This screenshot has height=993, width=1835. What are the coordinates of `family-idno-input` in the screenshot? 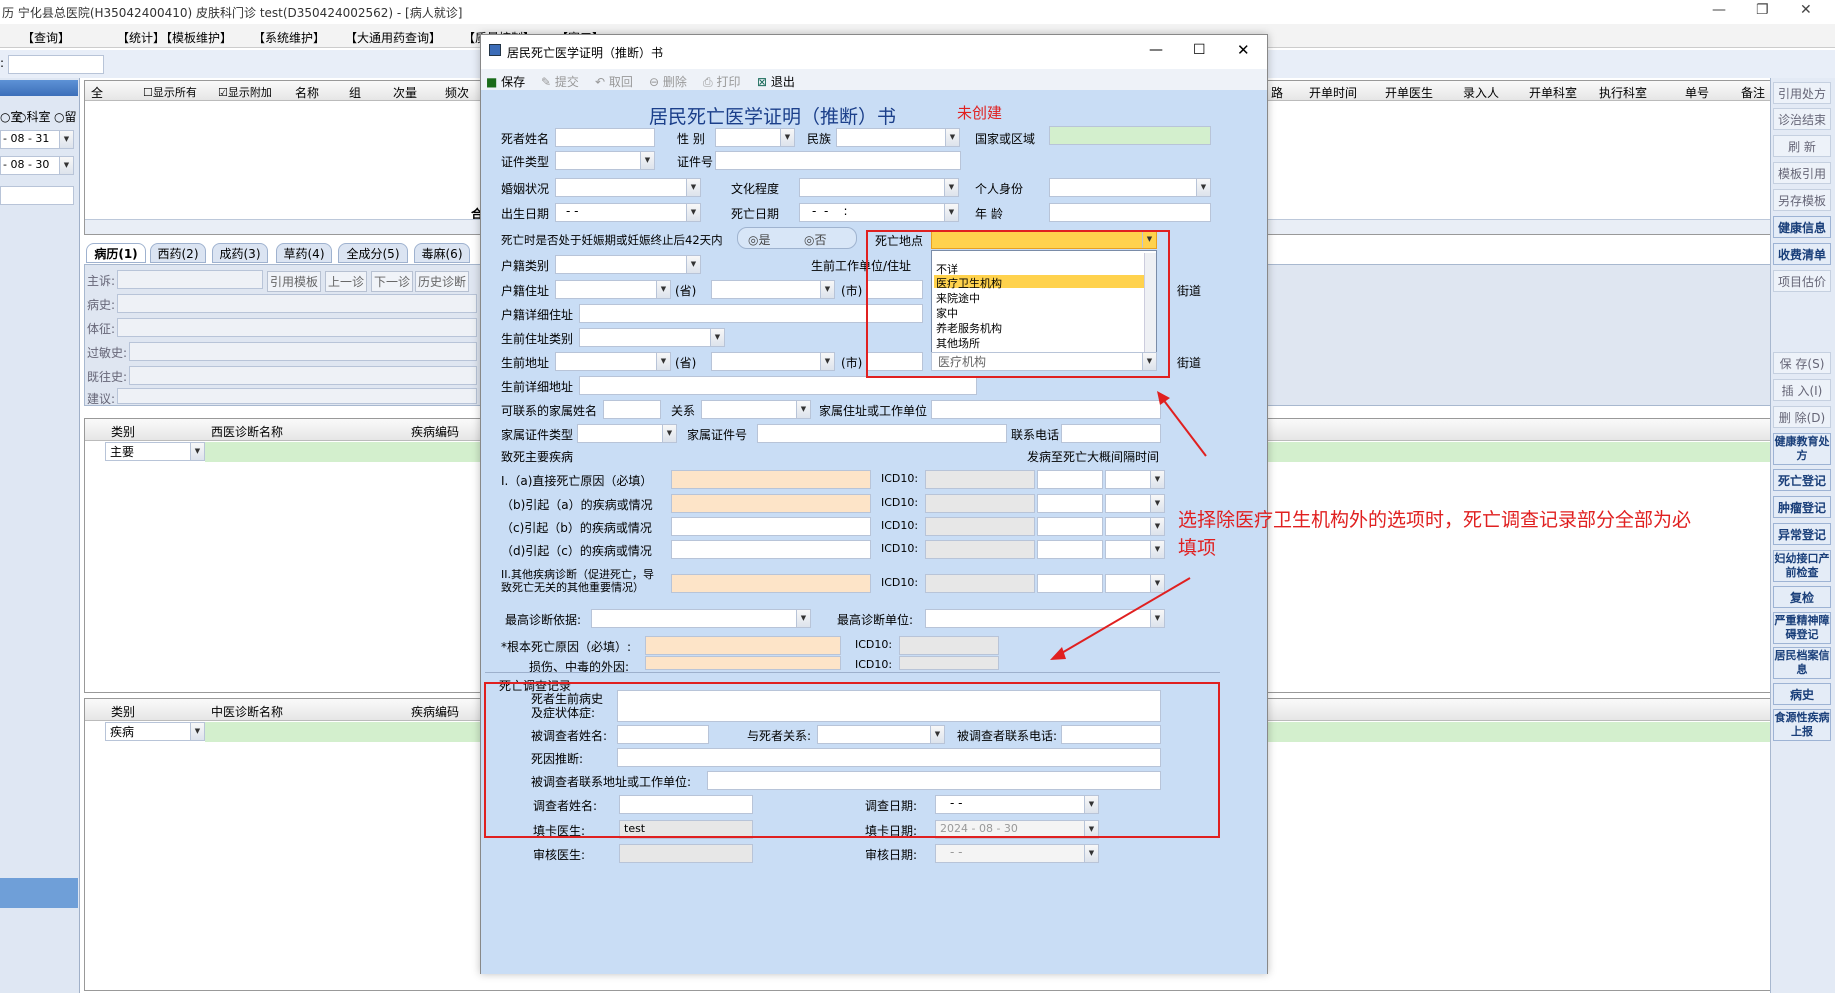 It's located at (882, 433).